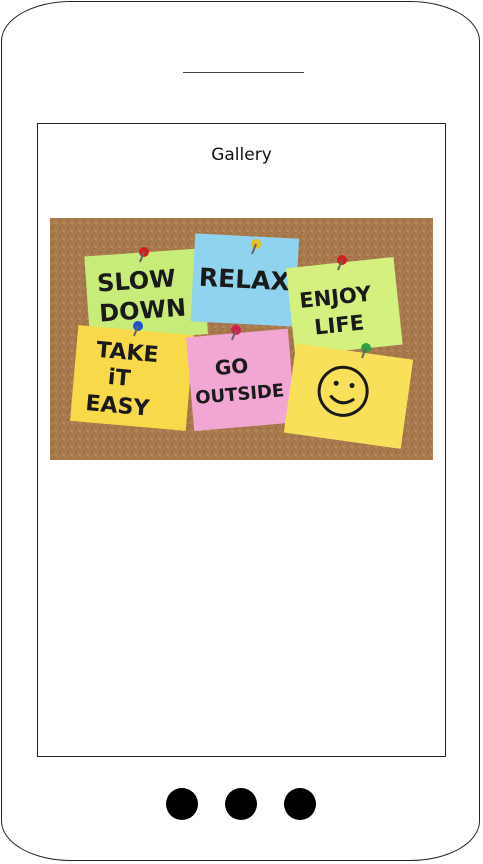 The width and height of the screenshot is (483, 864). I want to click on note-text-relax: RELAX, so click(244, 280).